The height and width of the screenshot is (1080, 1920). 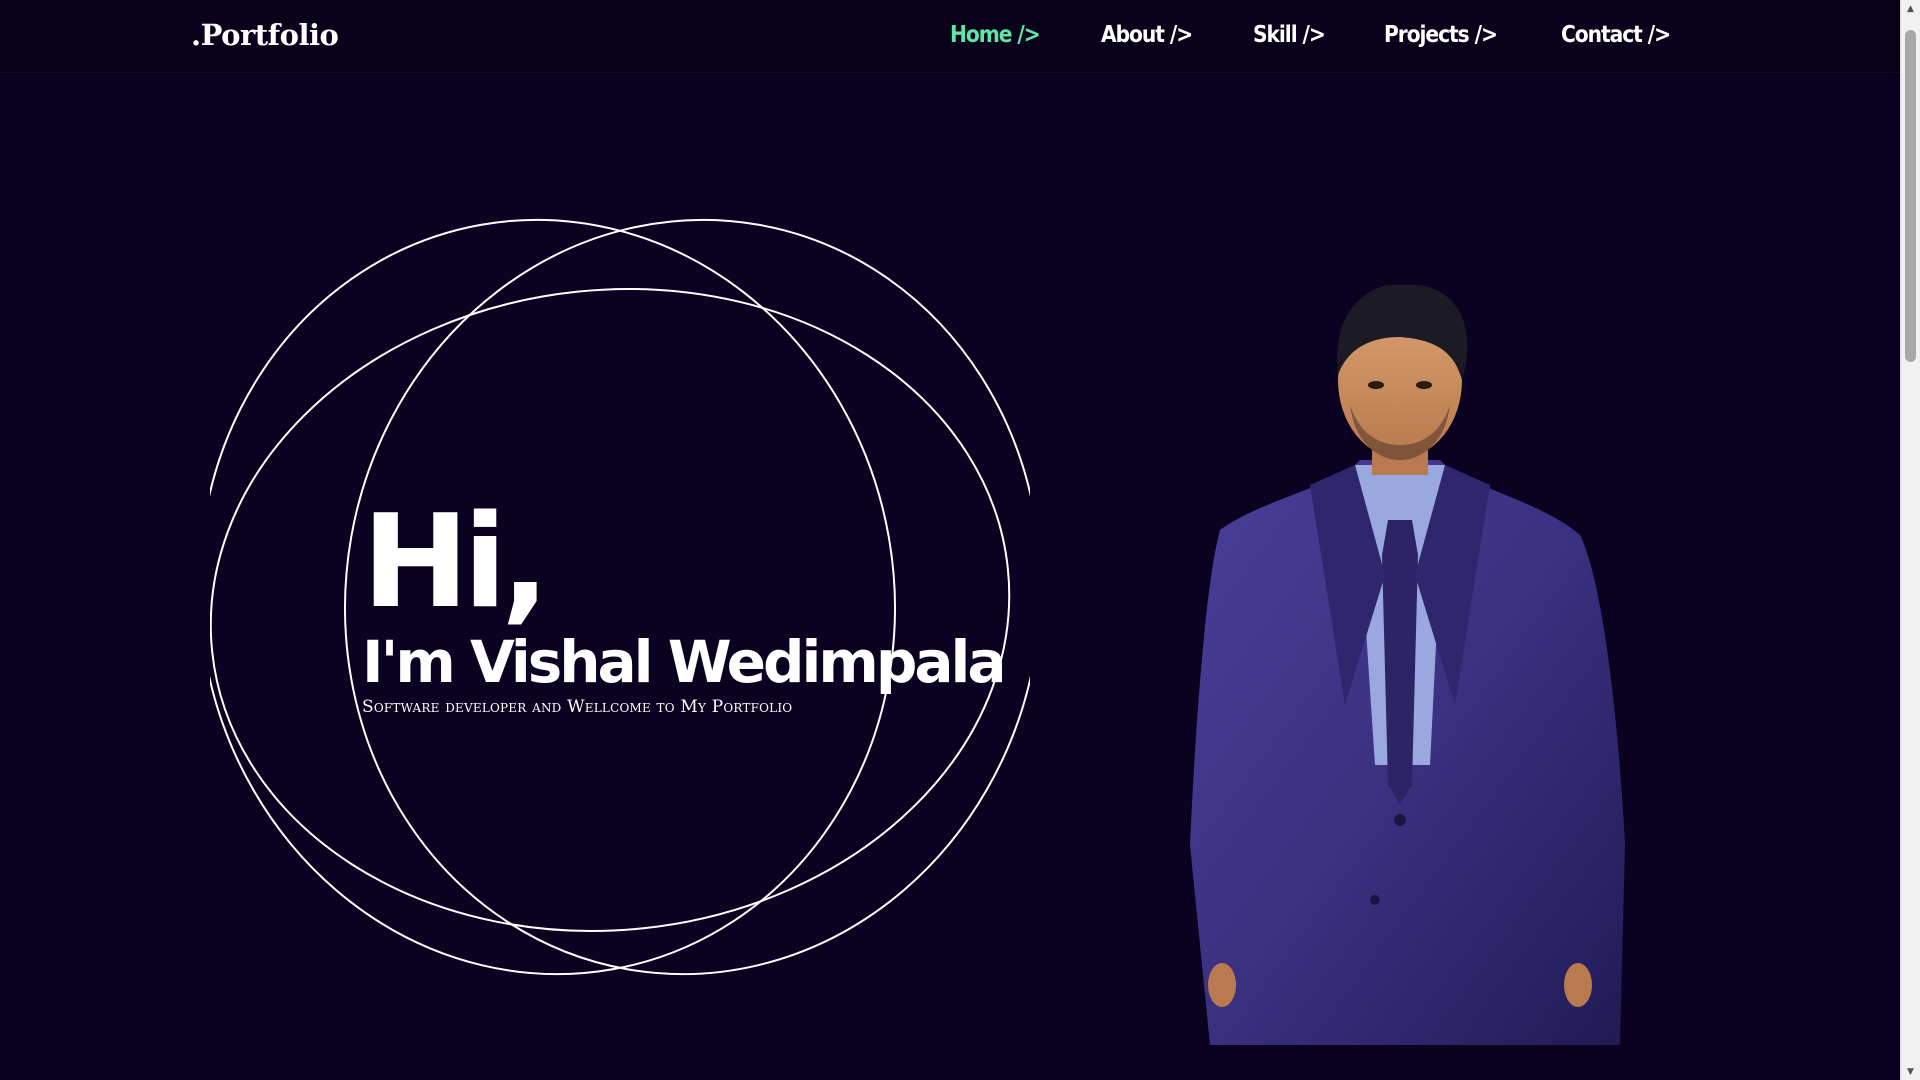 What do you see at coordinates (1222, 985) in the screenshot?
I see `left-hand` at bounding box center [1222, 985].